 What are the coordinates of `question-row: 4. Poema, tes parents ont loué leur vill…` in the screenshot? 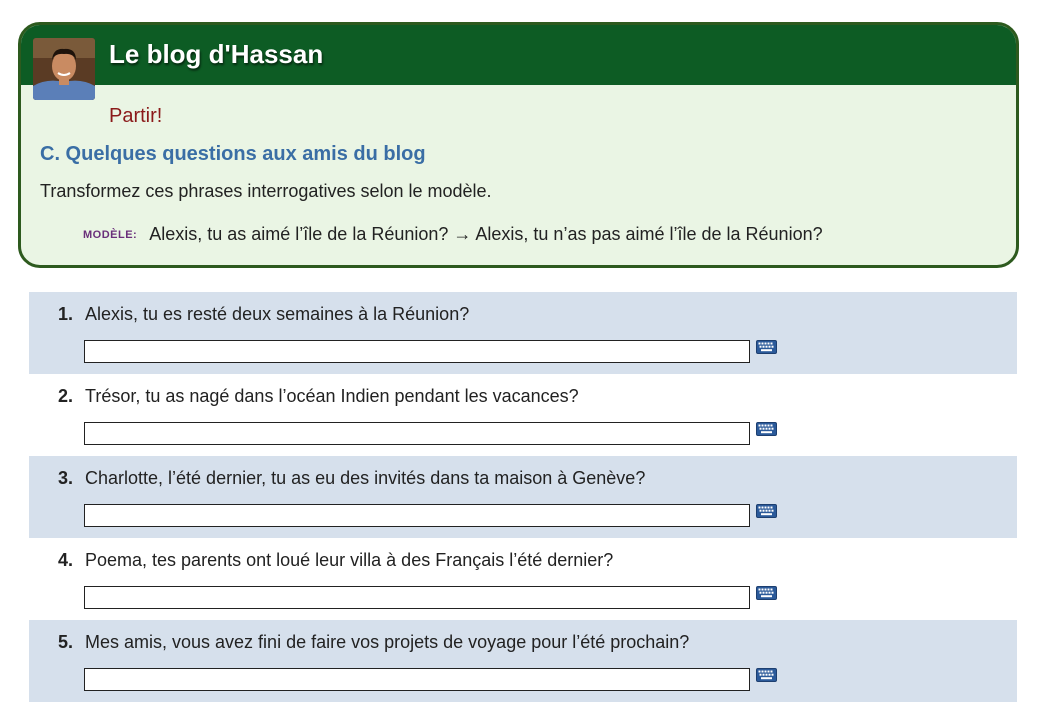 It's located at (523, 579).